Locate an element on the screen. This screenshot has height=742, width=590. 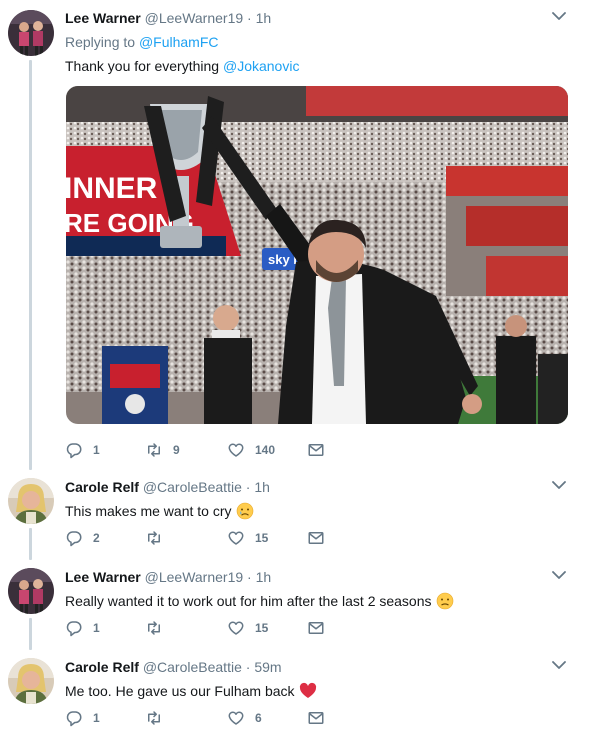
red-heart-icon is located at coordinates (308, 693).